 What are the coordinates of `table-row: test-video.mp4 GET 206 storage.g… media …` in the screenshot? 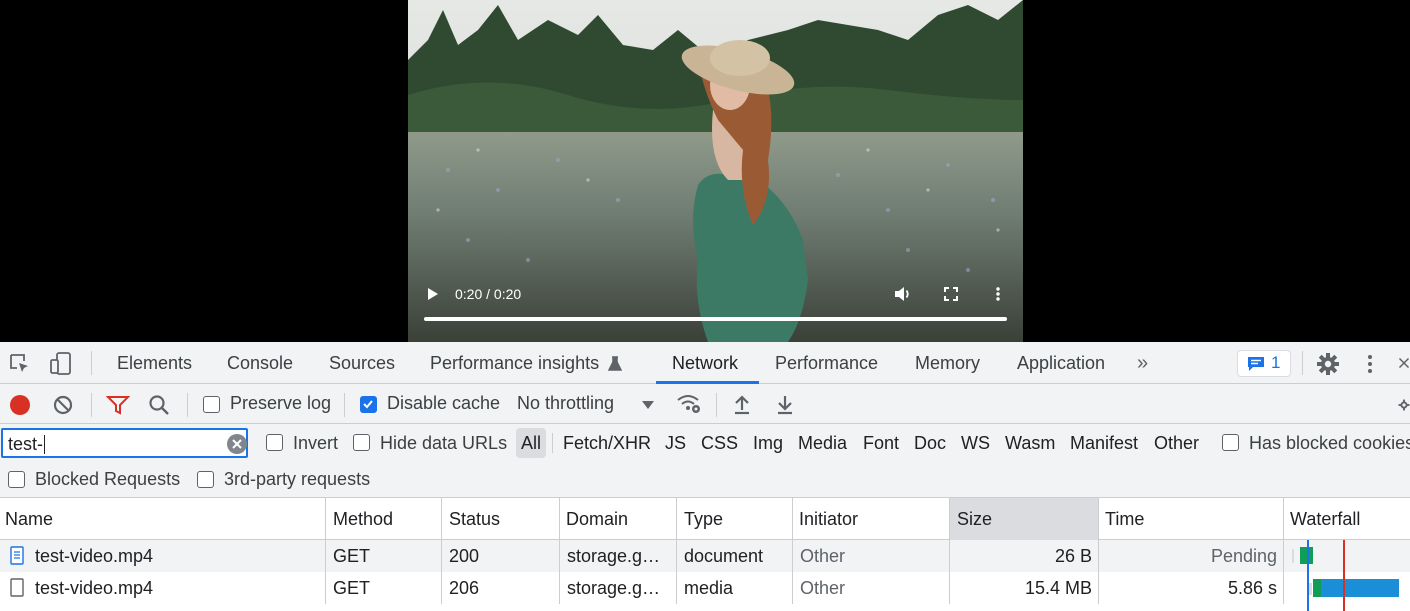 It's located at (705, 588).